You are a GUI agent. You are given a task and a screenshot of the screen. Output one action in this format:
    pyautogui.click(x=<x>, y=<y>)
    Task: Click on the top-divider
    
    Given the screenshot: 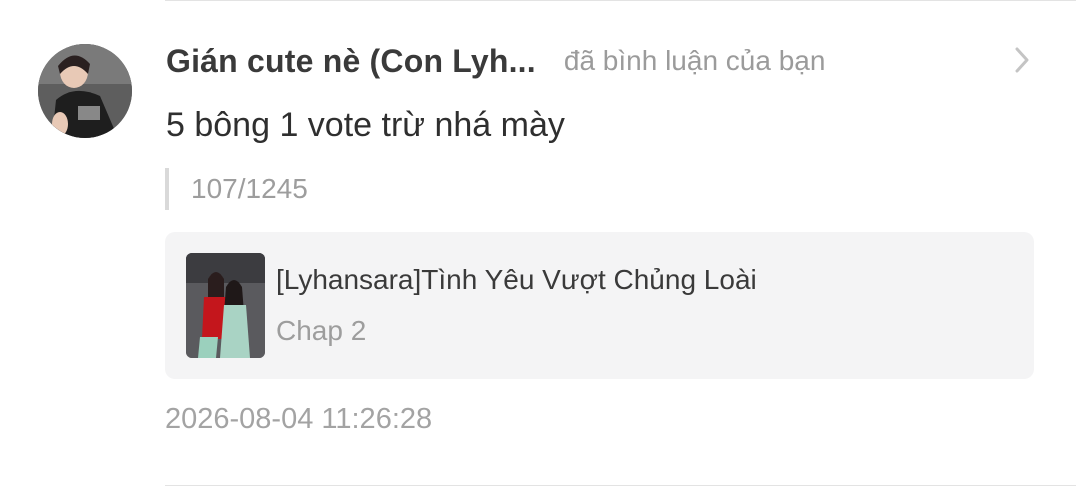 What is the action you would take?
    pyautogui.click(x=620, y=0)
    